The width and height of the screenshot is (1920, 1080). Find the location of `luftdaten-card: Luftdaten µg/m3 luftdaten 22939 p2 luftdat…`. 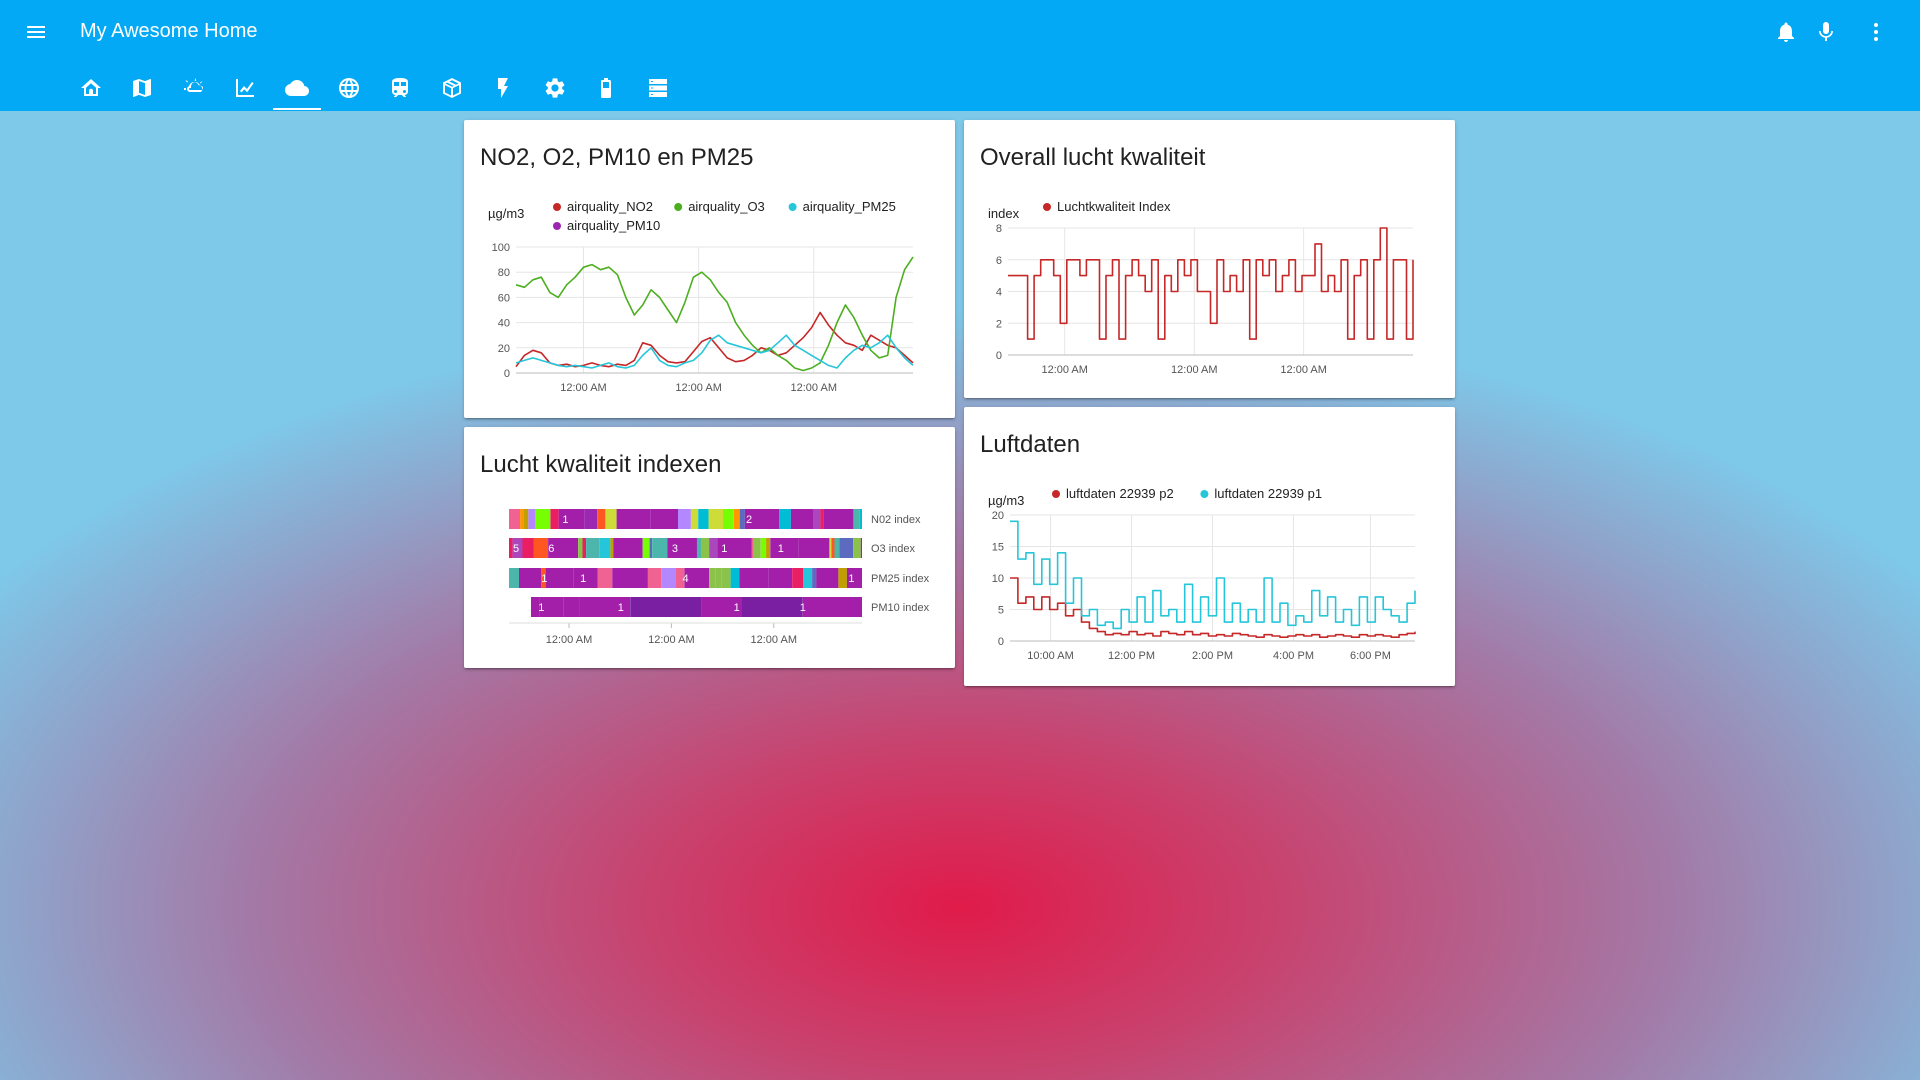

luftdaten-card: Luftdaten µg/m3 luftdaten 22939 p2 luftdat… is located at coordinates (1209, 546).